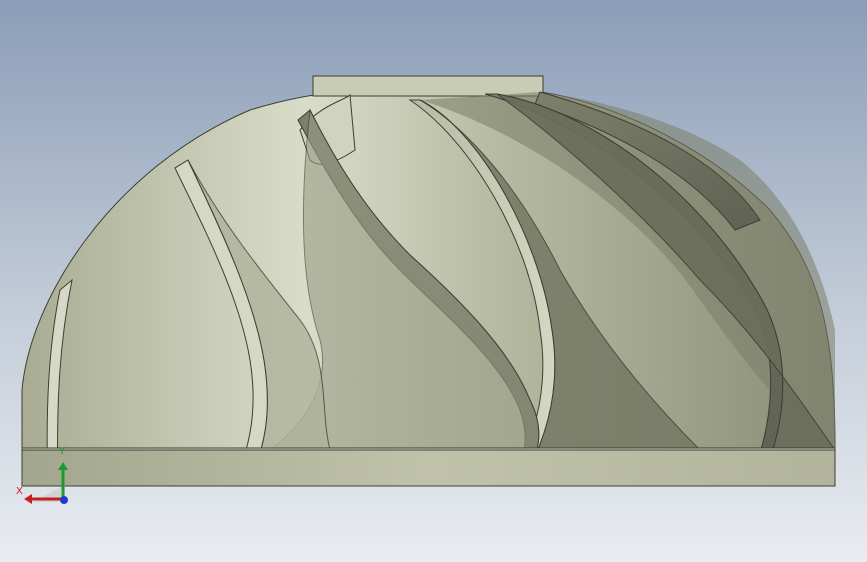 The image size is (867, 562). What do you see at coordinates (63, 466) in the screenshot?
I see `y-axis-arrowhead` at bounding box center [63, 466].